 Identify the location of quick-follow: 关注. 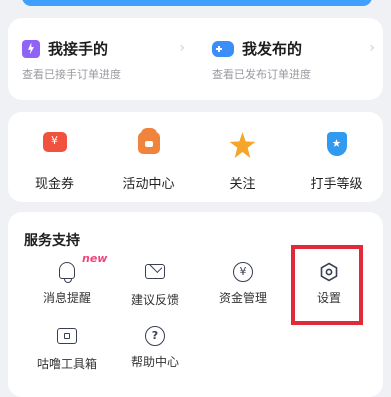
(242, 157).